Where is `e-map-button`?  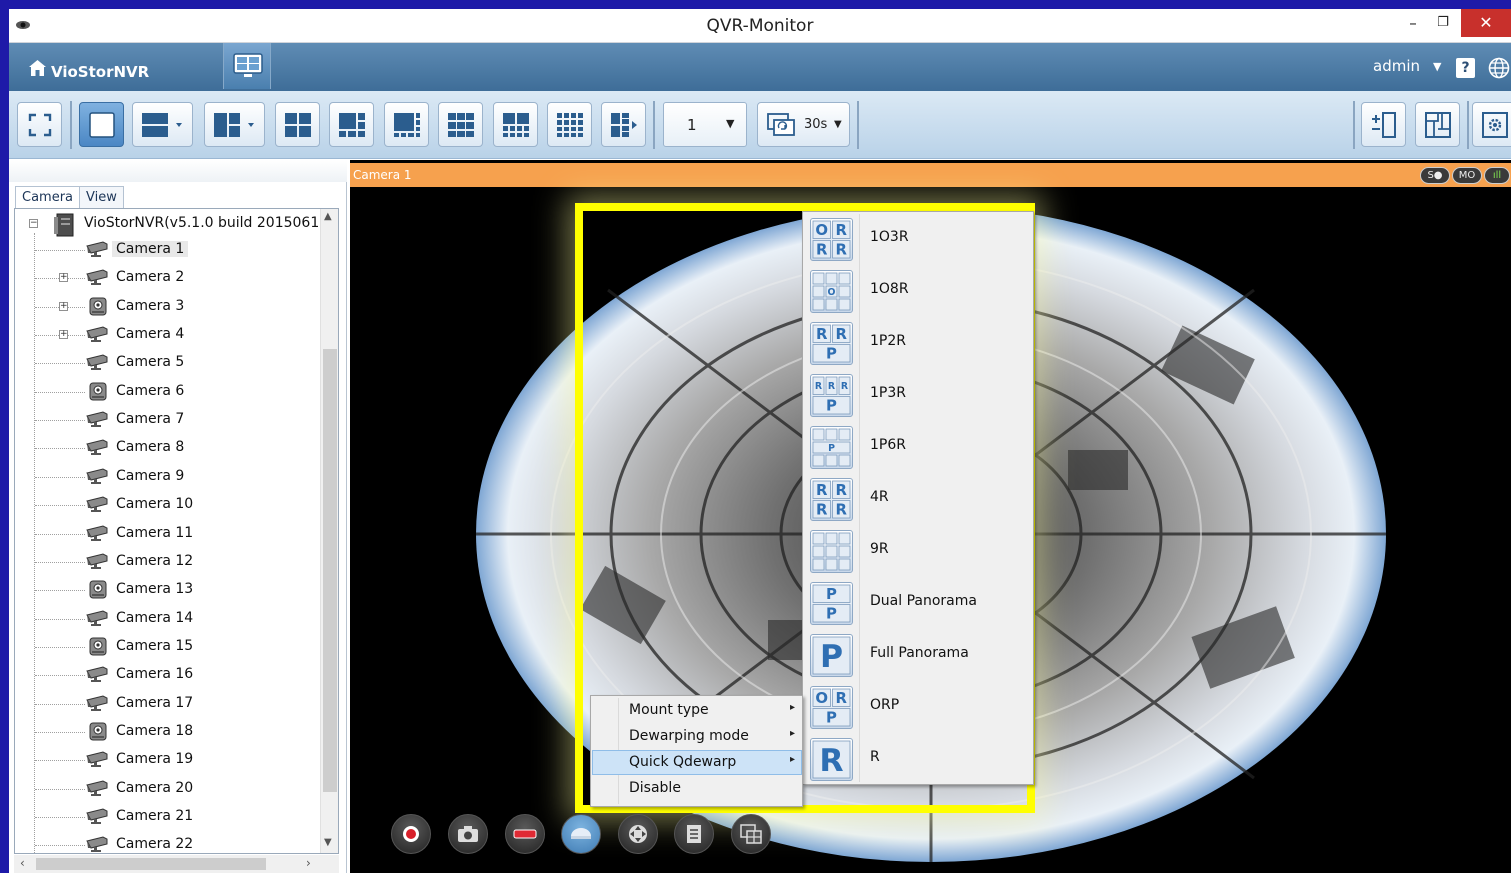
e-map-button is located at coordinates (1437, 124).